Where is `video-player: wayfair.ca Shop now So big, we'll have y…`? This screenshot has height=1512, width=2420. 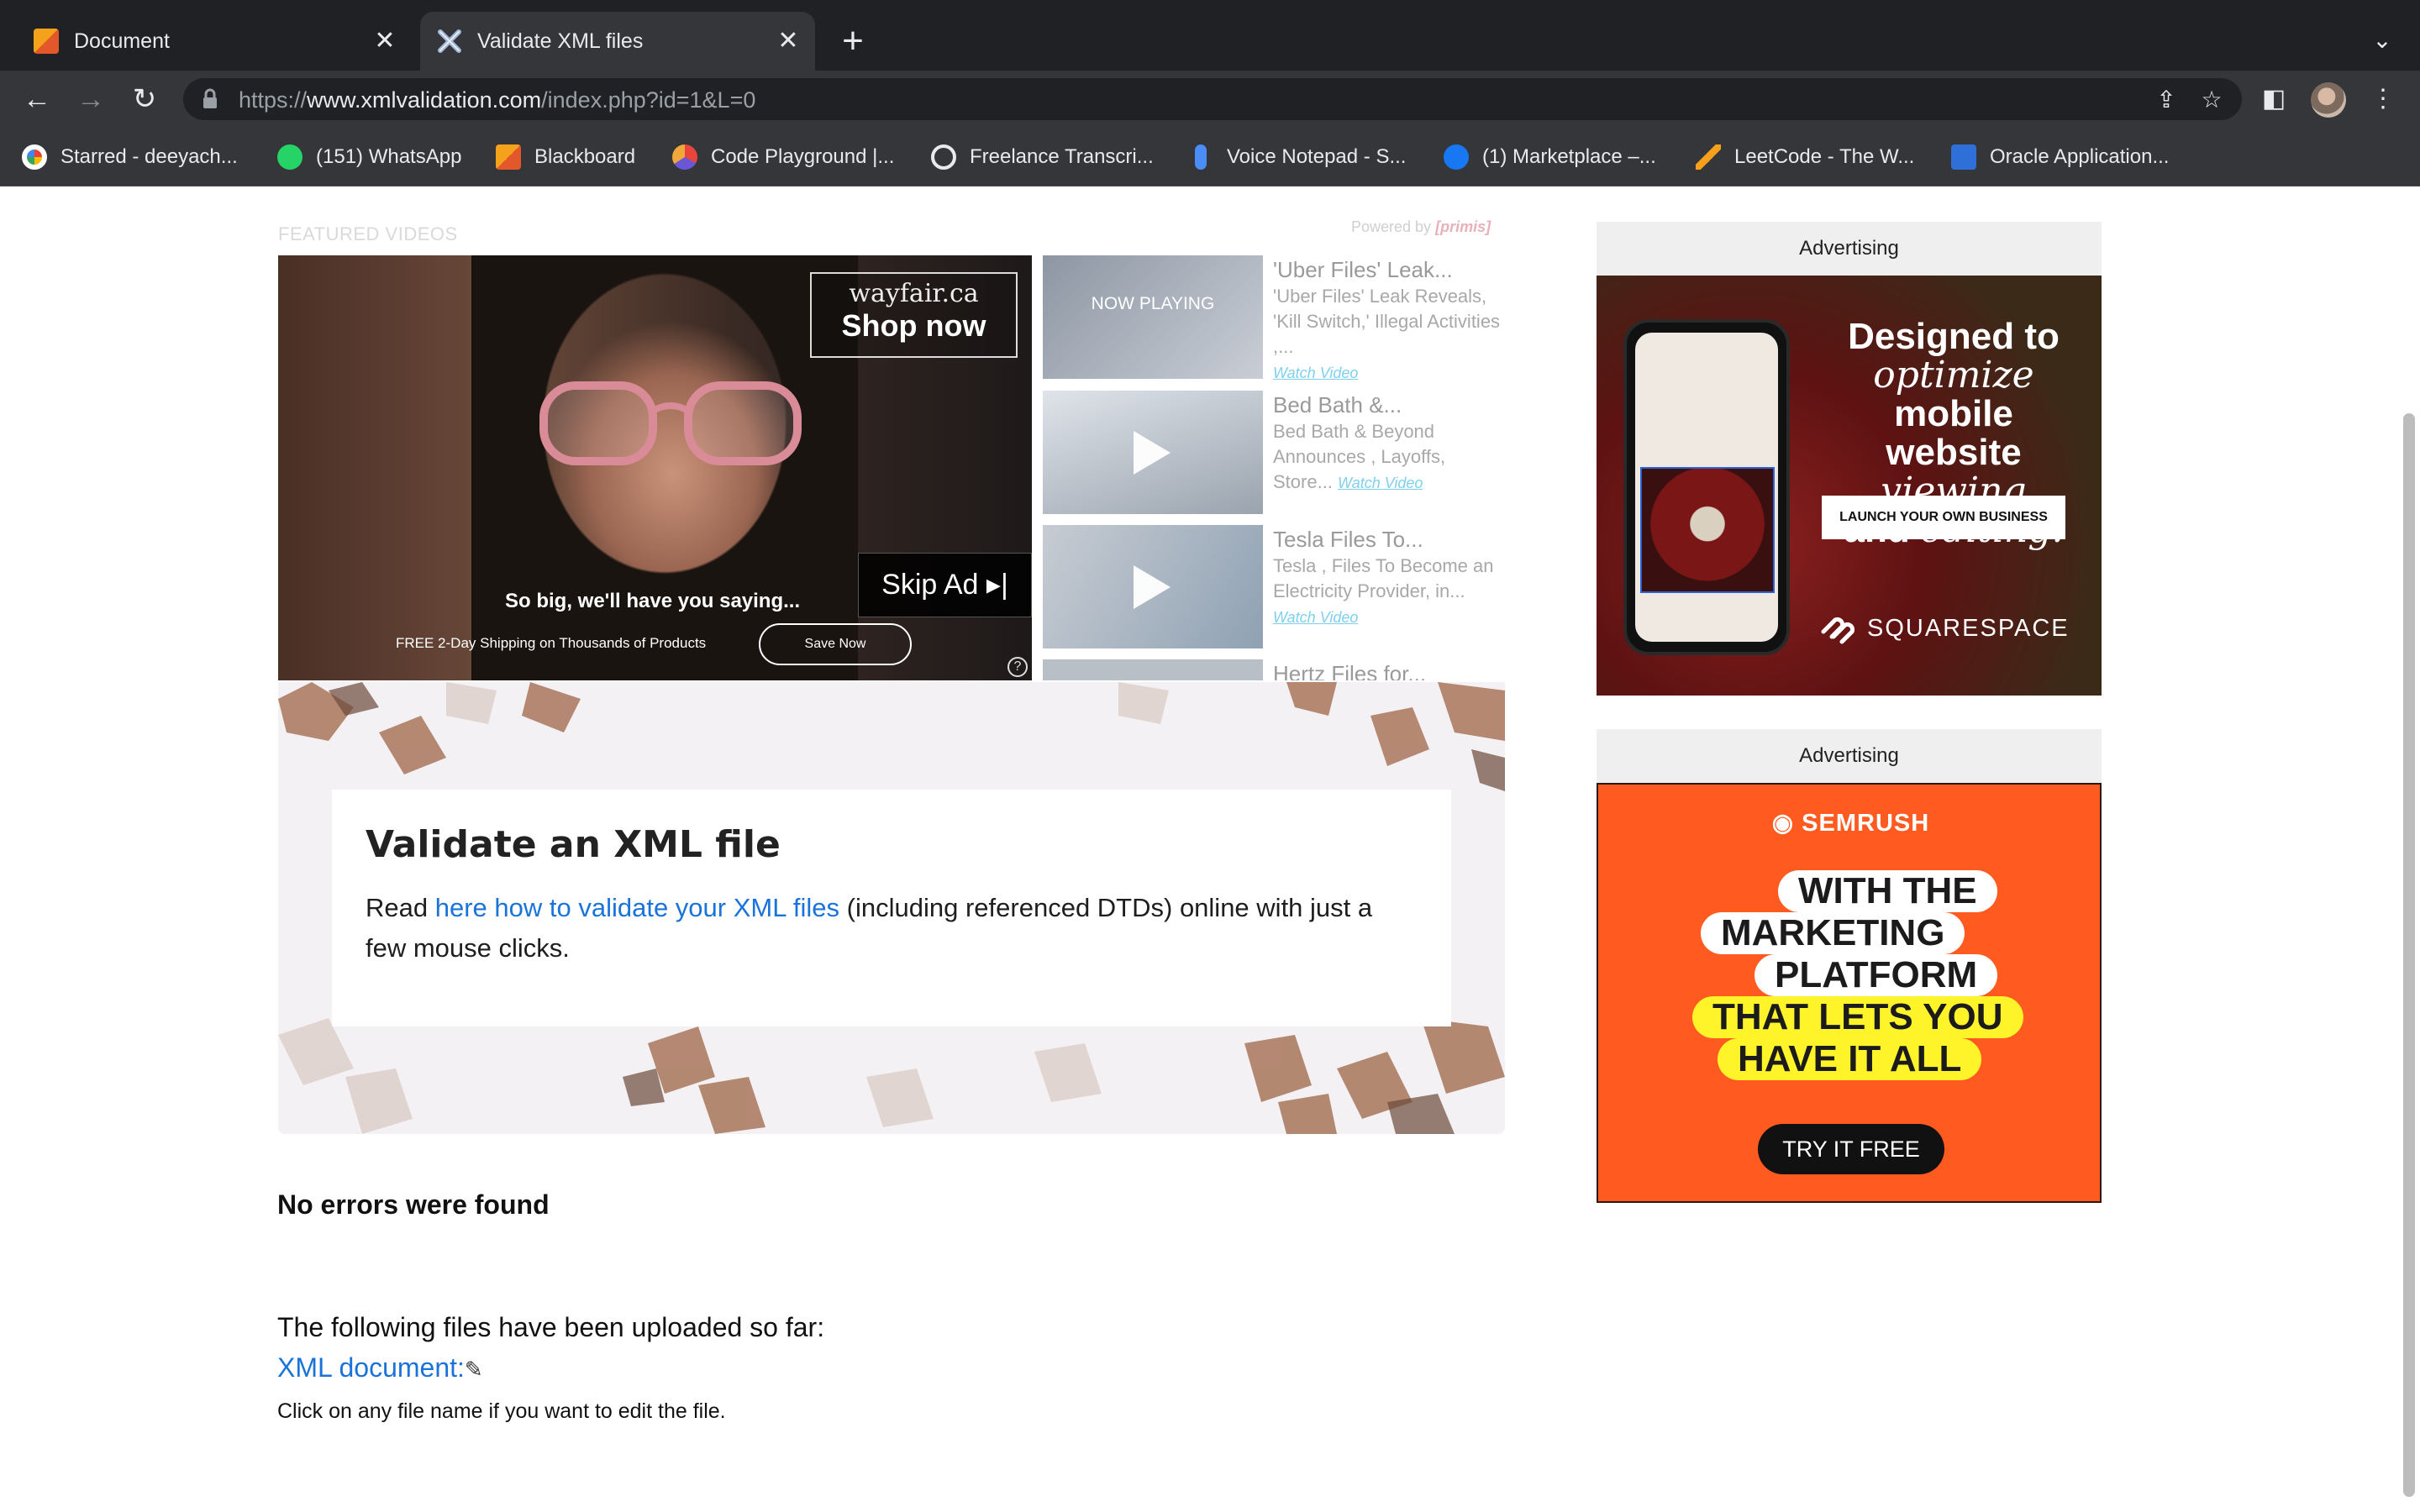 video-player: wayfair.ca Shop now So big, we'll have y… is located at coordinates (655, 467).